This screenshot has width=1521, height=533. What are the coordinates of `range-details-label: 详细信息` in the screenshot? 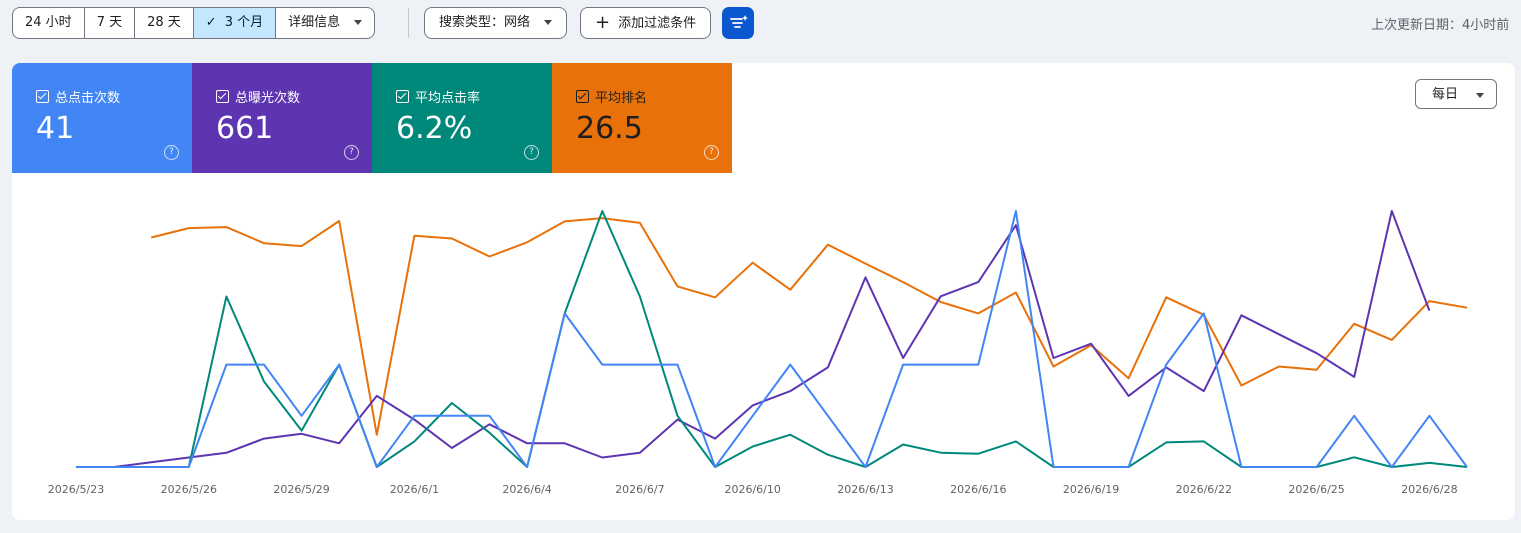 It's located at (314, 22).